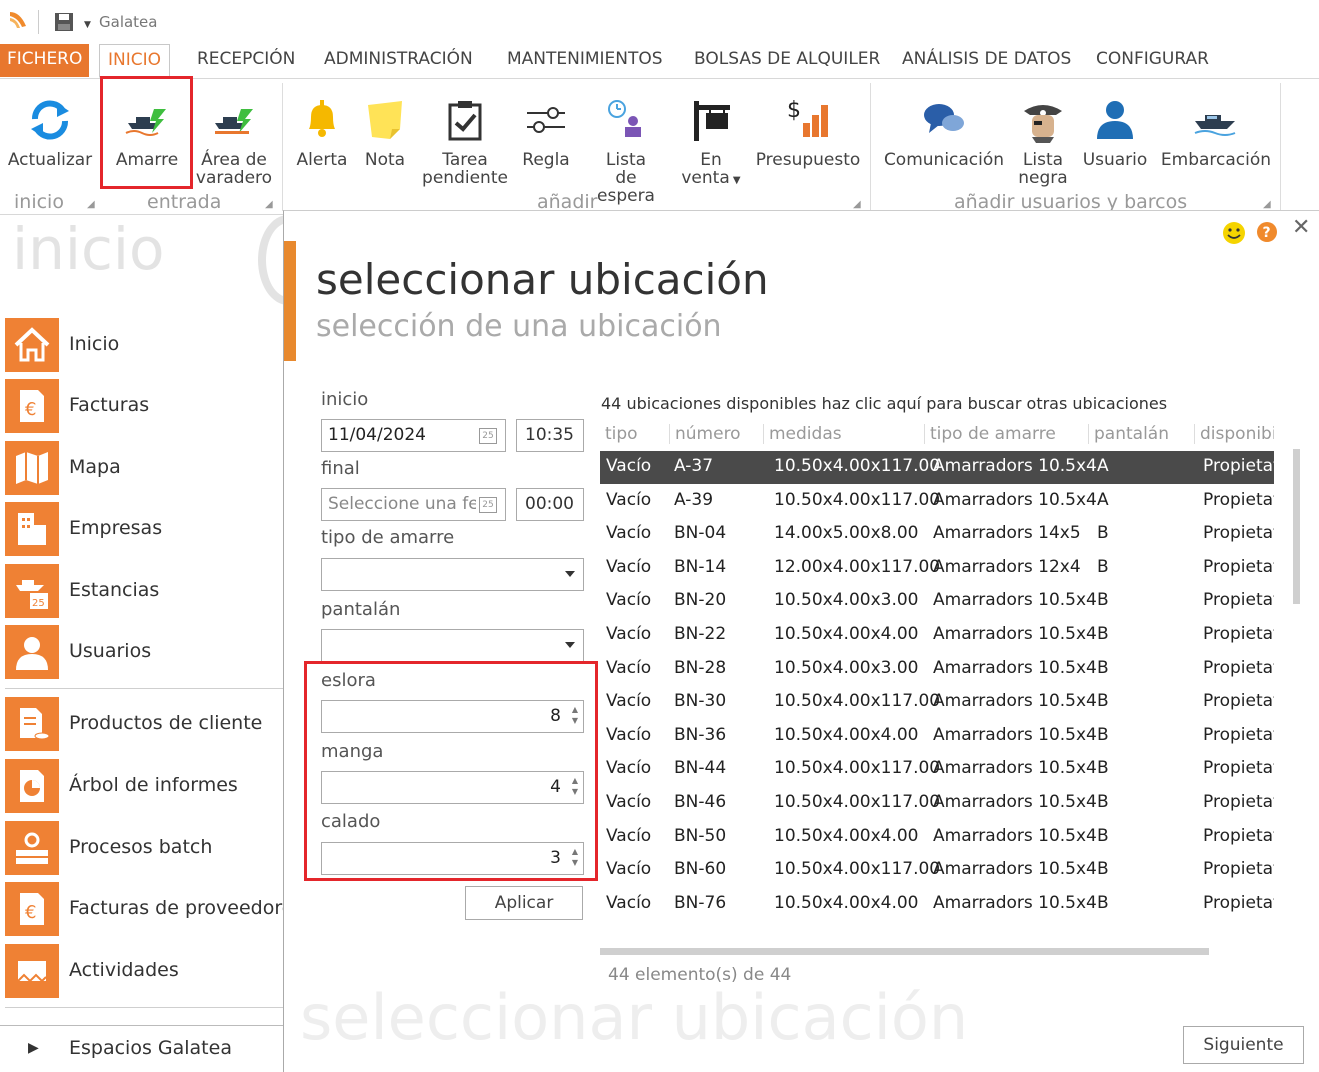  Describe the element at coordinates (570, 645) in the screenshot. I see `chevron-down-icon` at that location.